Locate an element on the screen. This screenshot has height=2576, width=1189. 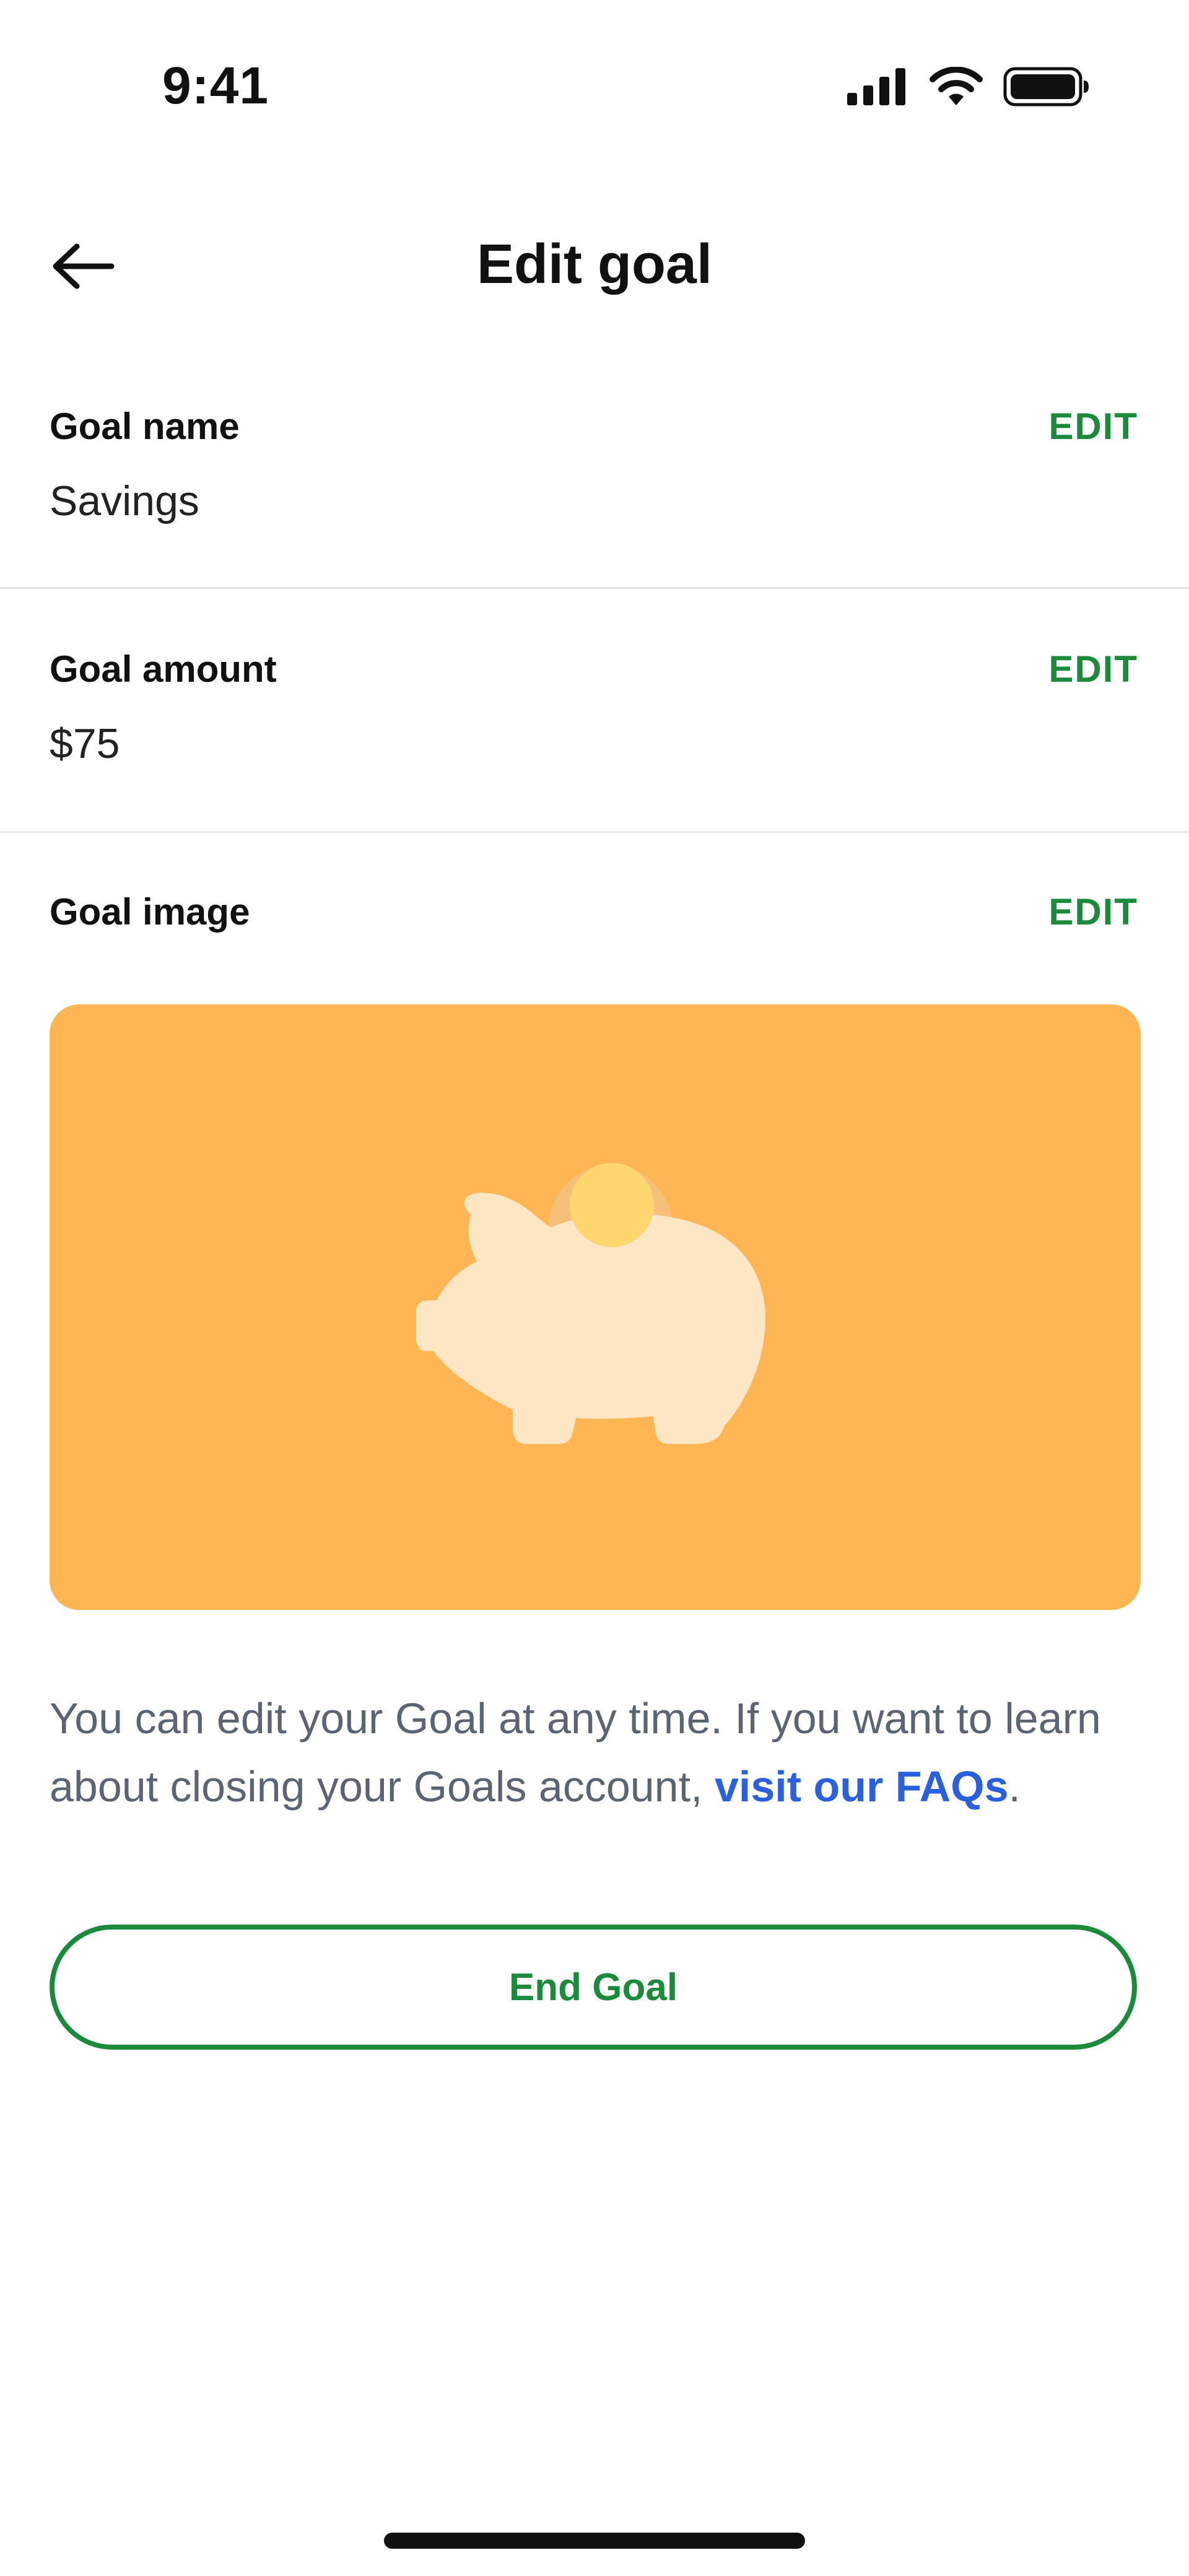
goal-name-section: Goal name EDIT Savings is located at coordinates (594, 492).